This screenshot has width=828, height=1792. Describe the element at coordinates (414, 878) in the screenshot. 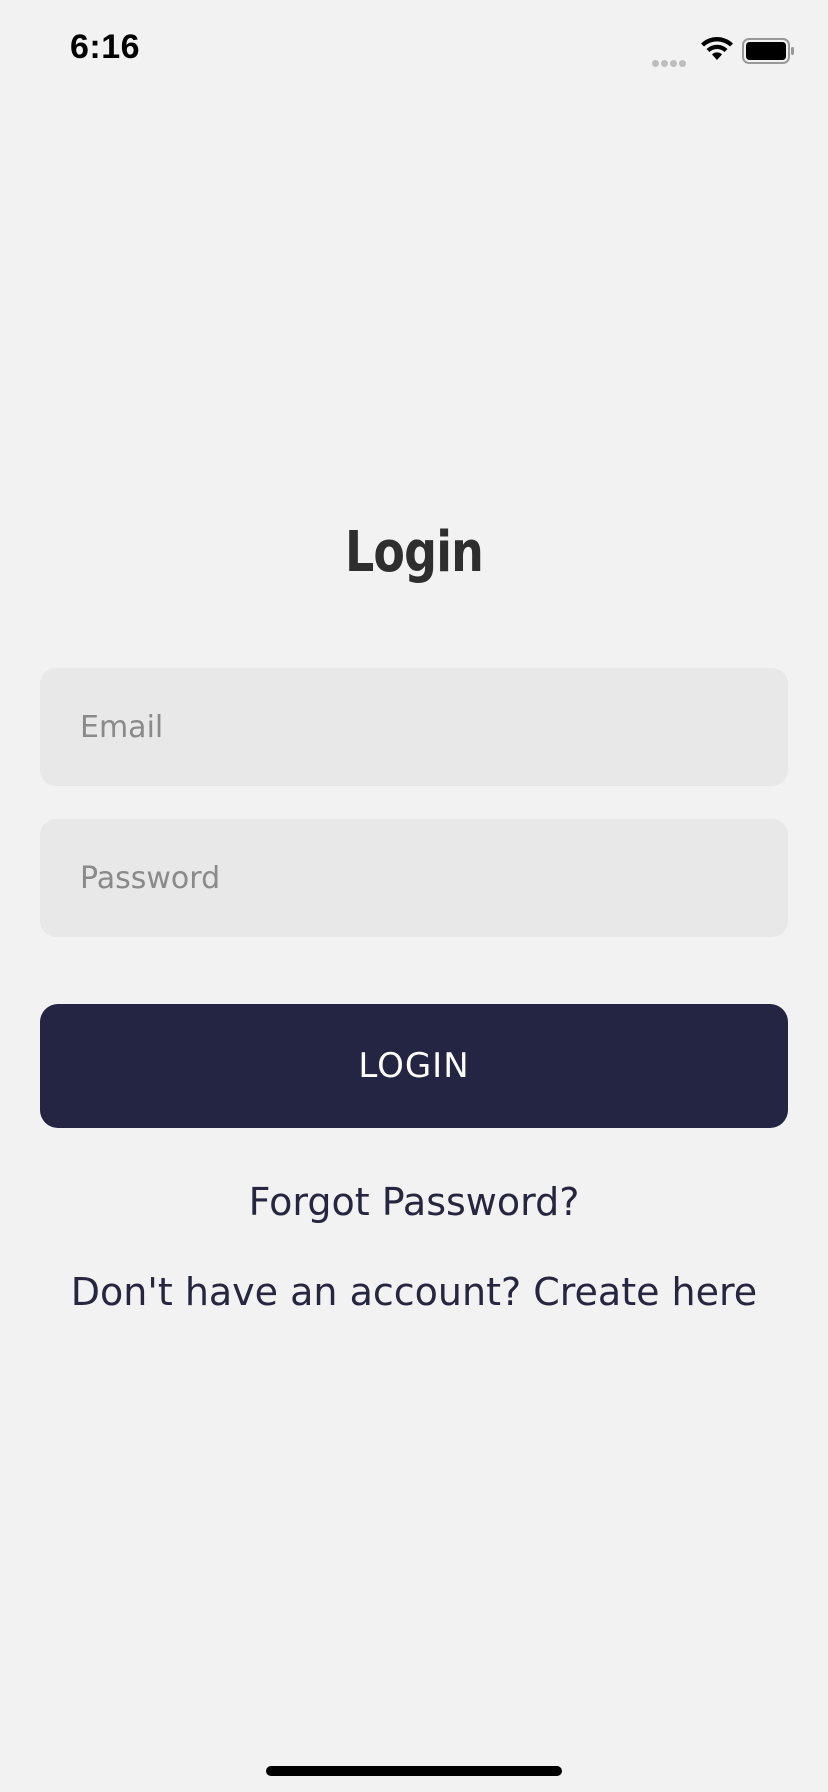

I see `password-field` at that location.